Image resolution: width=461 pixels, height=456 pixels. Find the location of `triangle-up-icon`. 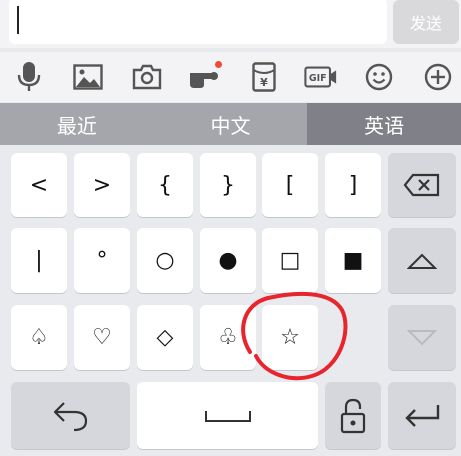

triangle-up-icon is located at coordinates (422, 261).